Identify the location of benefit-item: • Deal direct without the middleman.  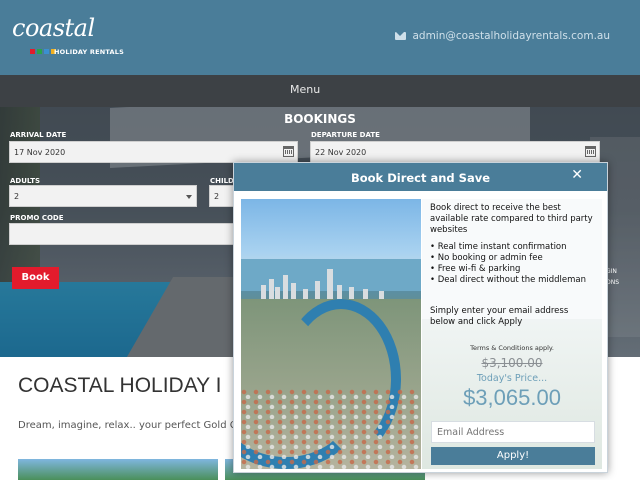
(508, 280).